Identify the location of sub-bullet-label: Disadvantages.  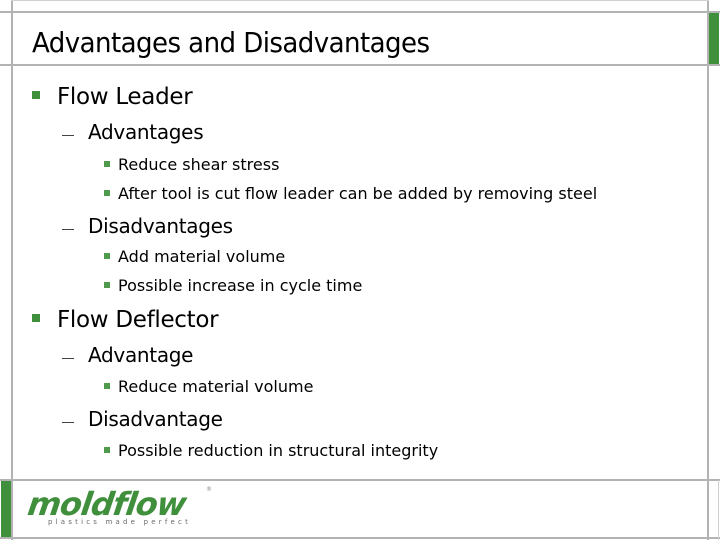
(160, 226).